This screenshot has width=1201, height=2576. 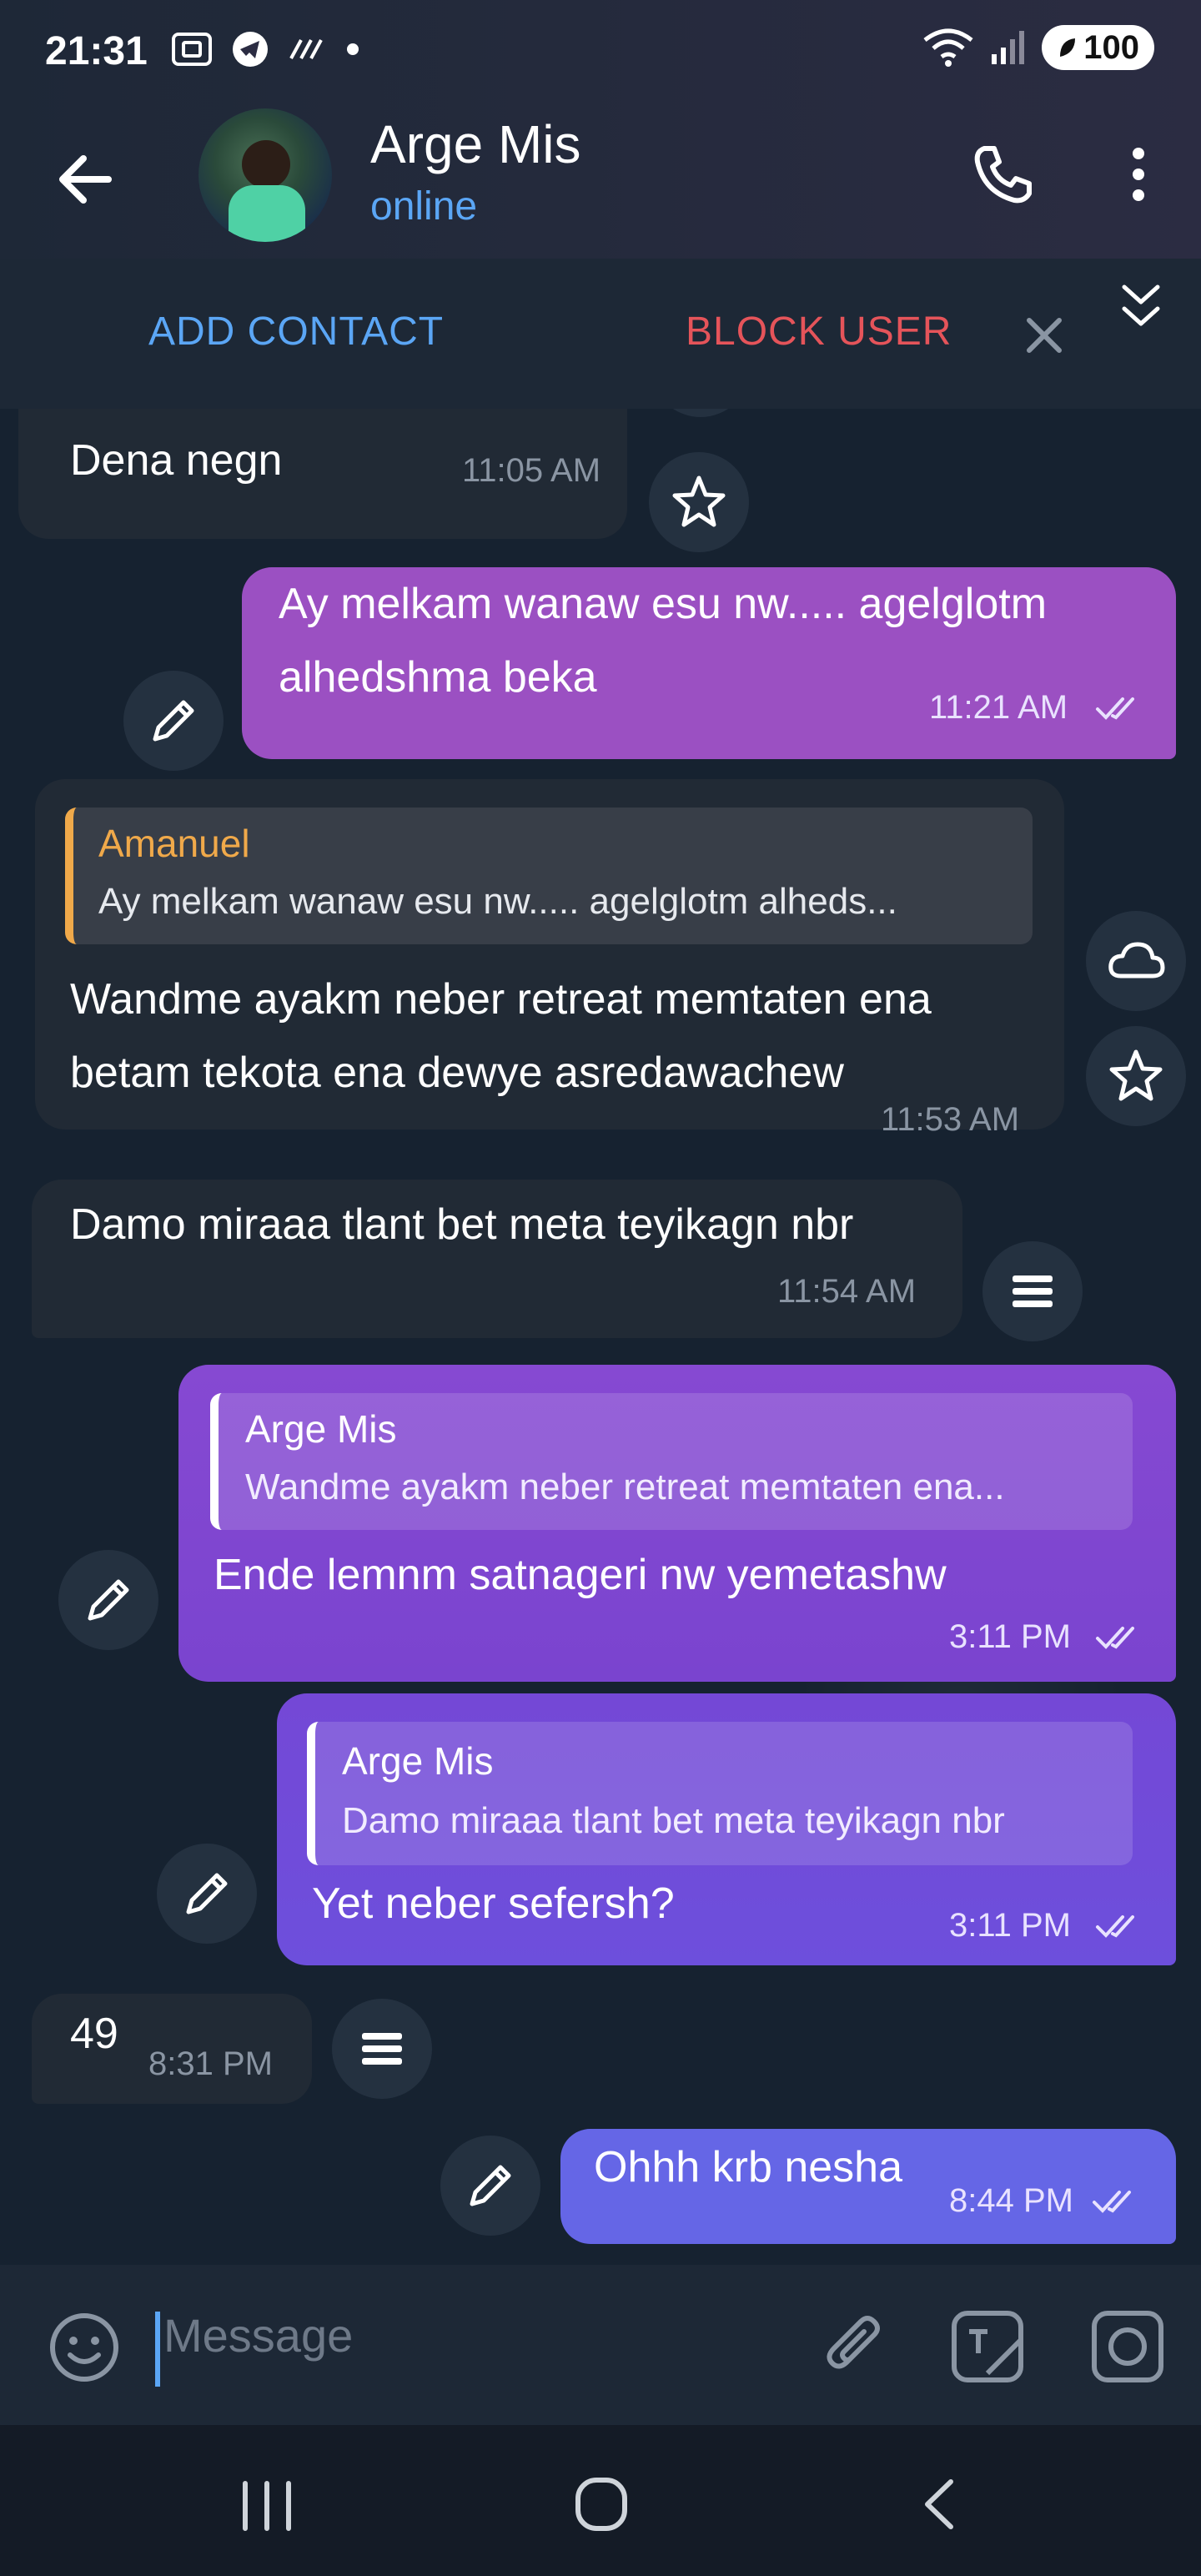 I want to click on data-saver-icon, so click(x=306, y=49).